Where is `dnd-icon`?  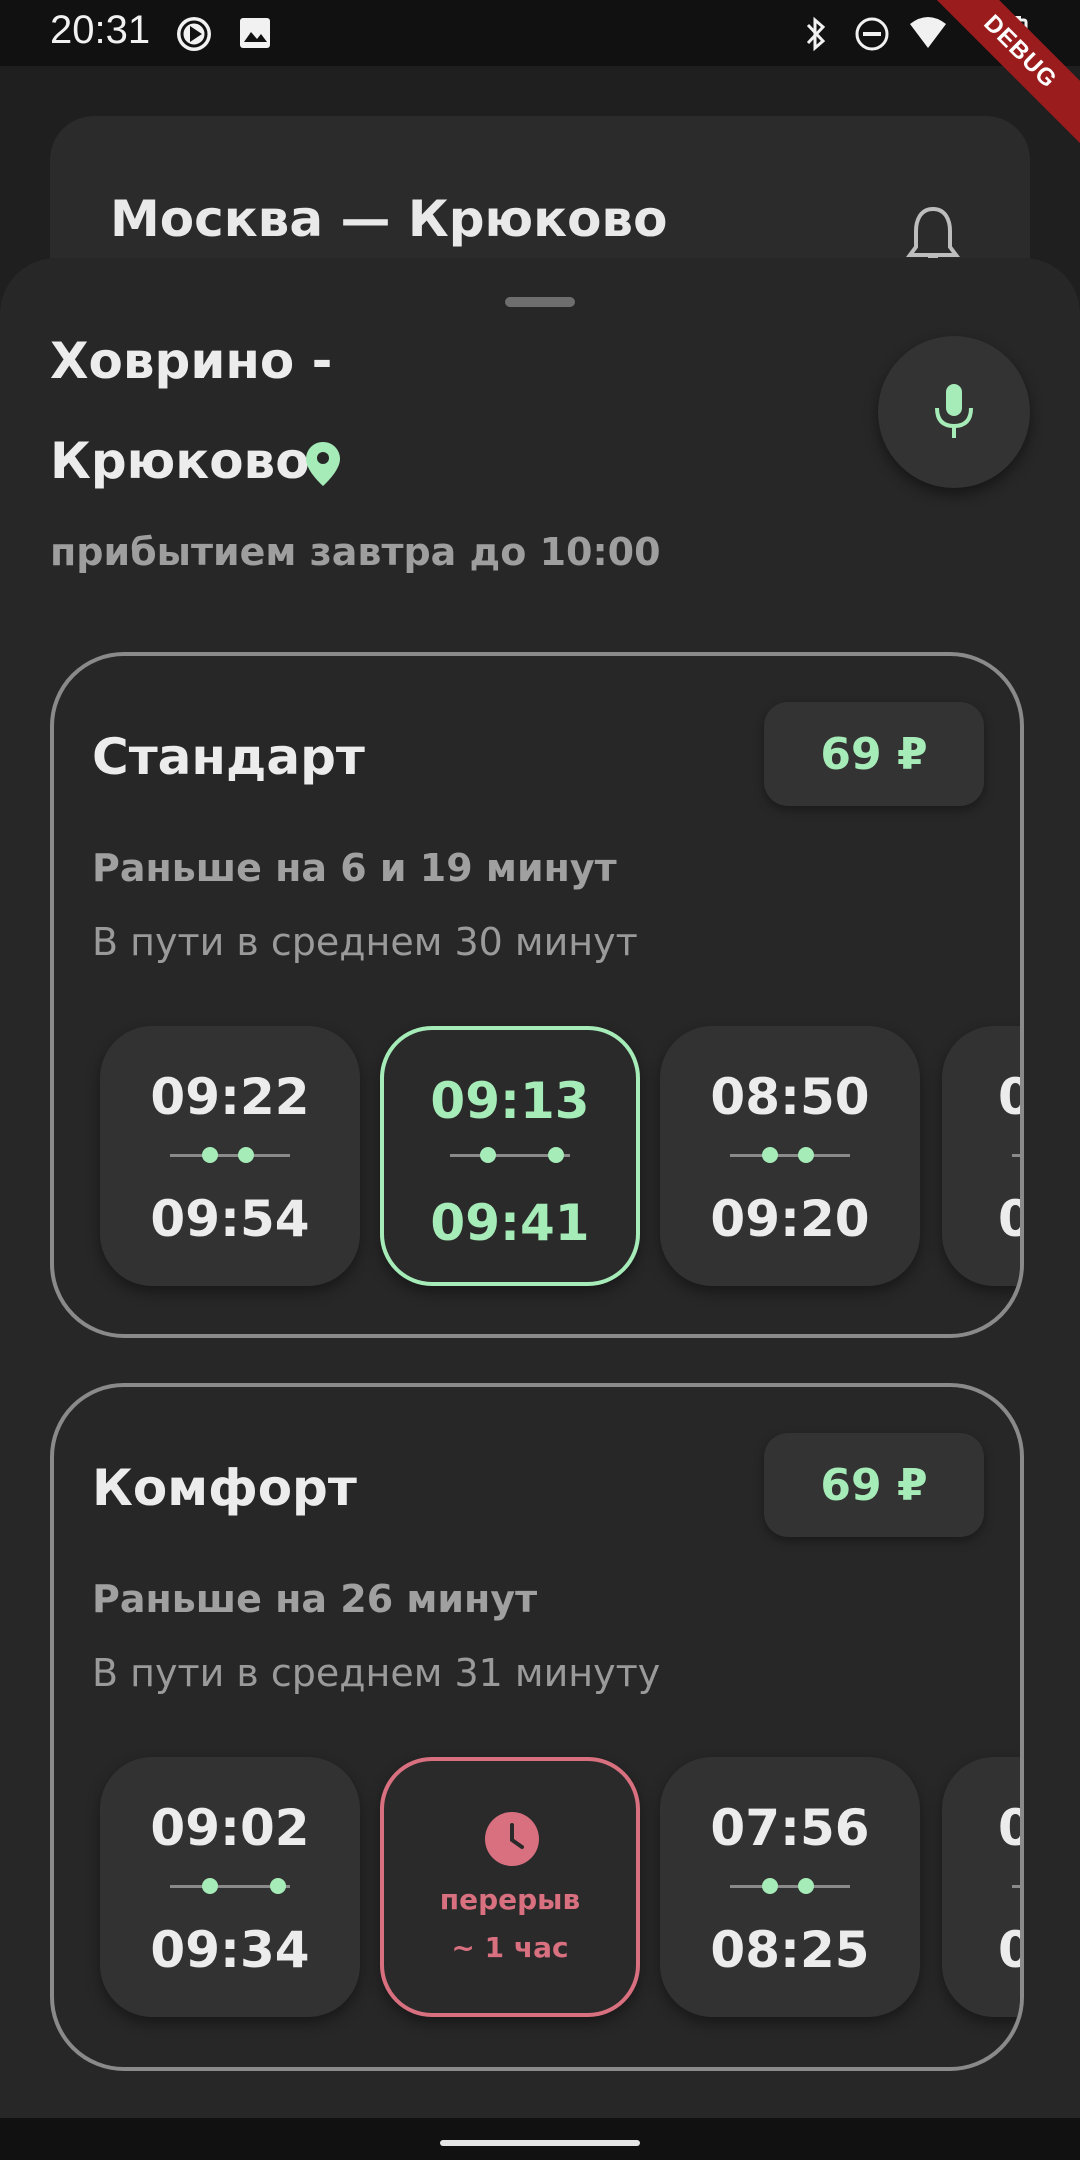
dnd-icon is located at coordinates (872, 36).